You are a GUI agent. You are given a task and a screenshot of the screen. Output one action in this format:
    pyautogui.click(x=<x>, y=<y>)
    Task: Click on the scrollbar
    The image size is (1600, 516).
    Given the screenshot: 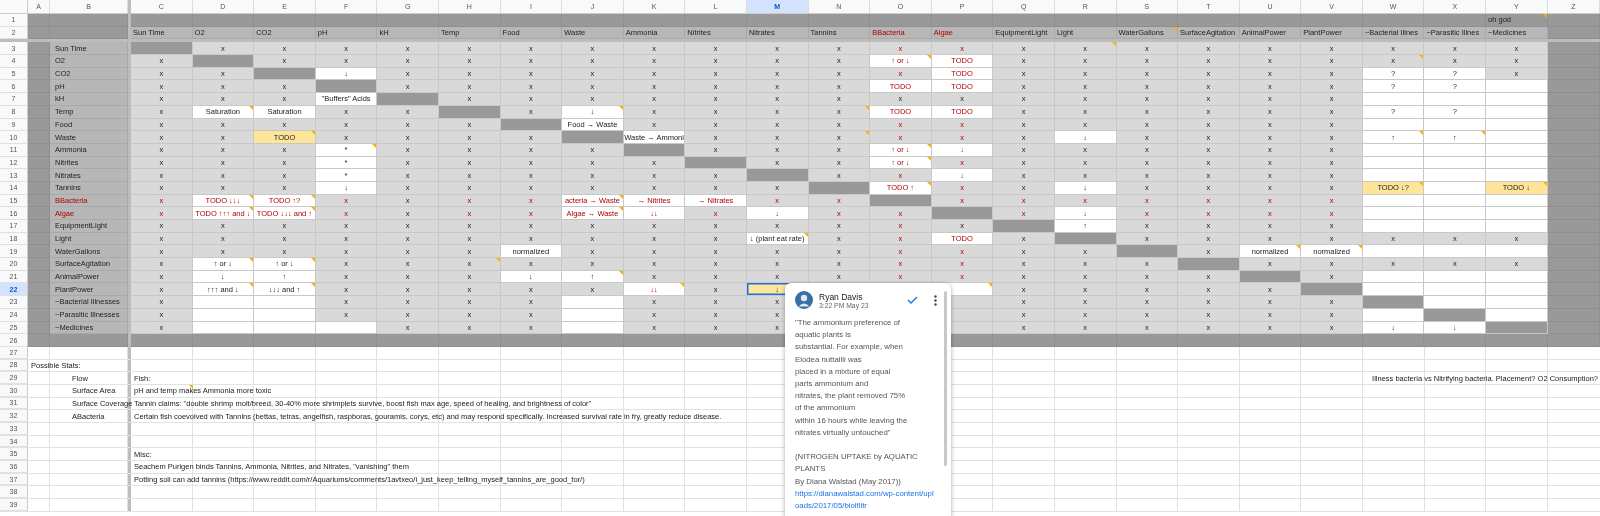 What is the action you would take?
    pyautogui.click(x=945, y=378)
    